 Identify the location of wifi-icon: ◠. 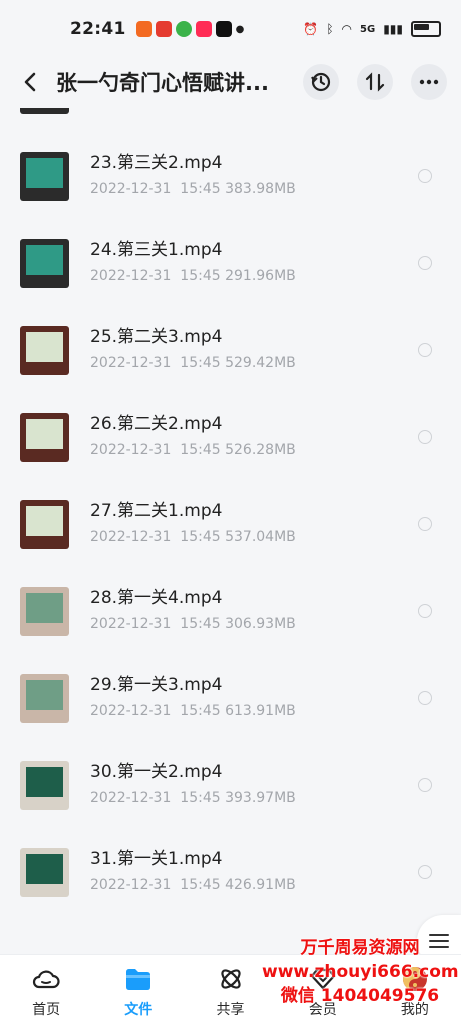
(347, 29).